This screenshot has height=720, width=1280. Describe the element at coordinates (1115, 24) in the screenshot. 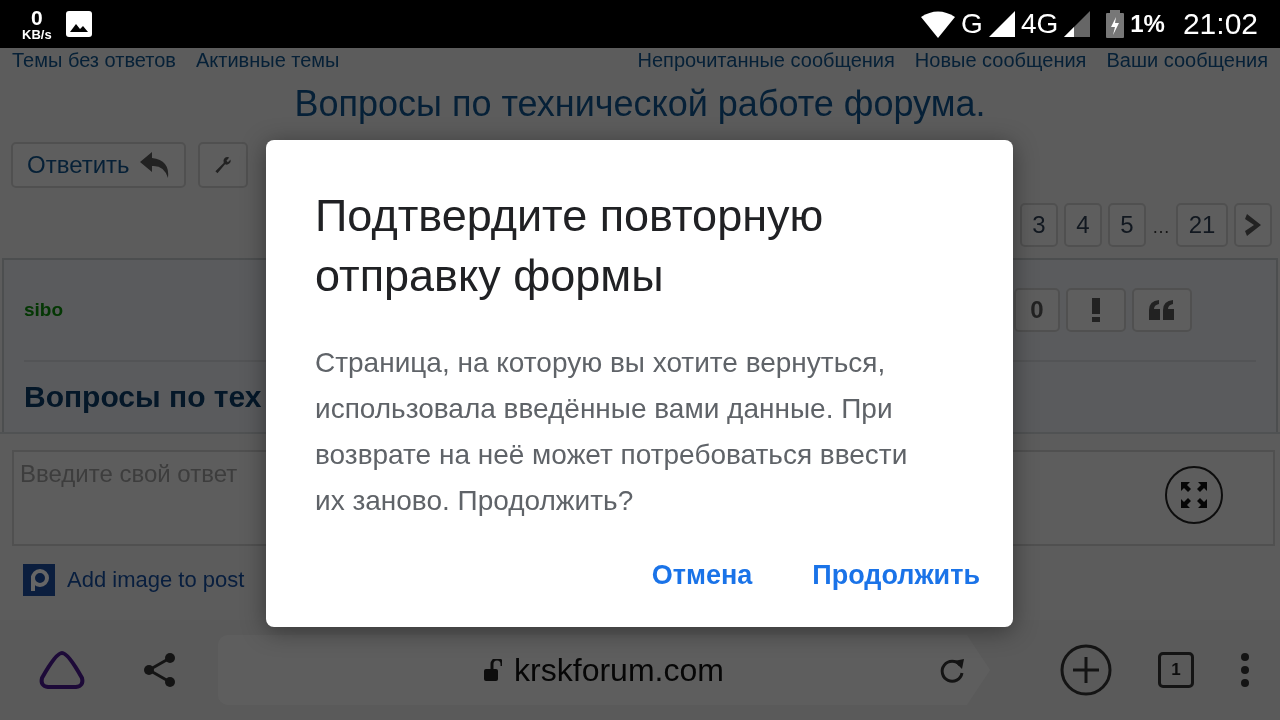

I see `battery-icon` at that location.